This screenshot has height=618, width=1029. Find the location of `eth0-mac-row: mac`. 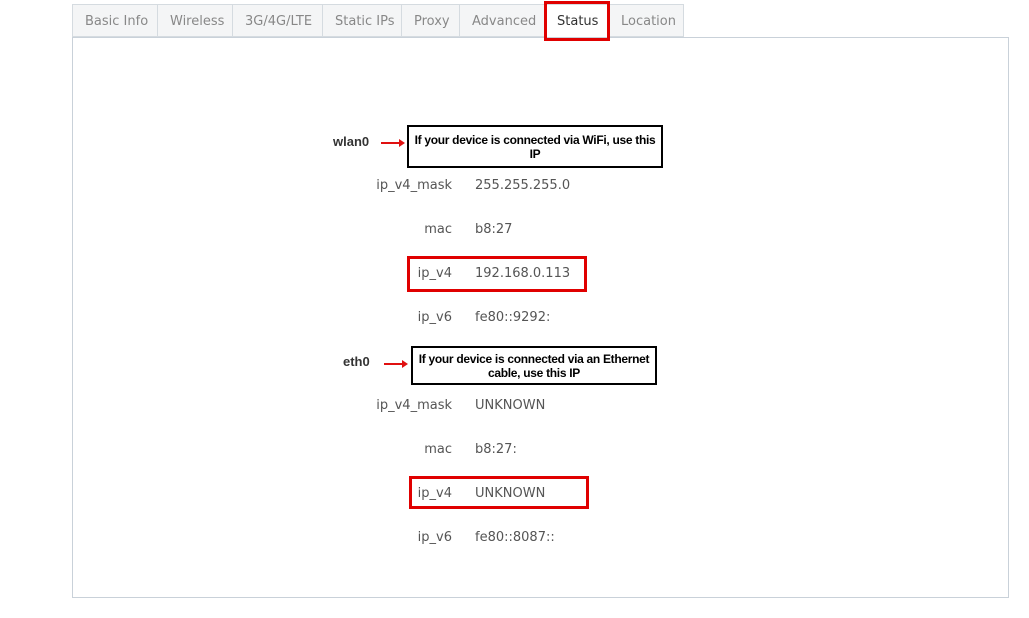

eth0-mac-row: mac is located at coordinates (376, 450).